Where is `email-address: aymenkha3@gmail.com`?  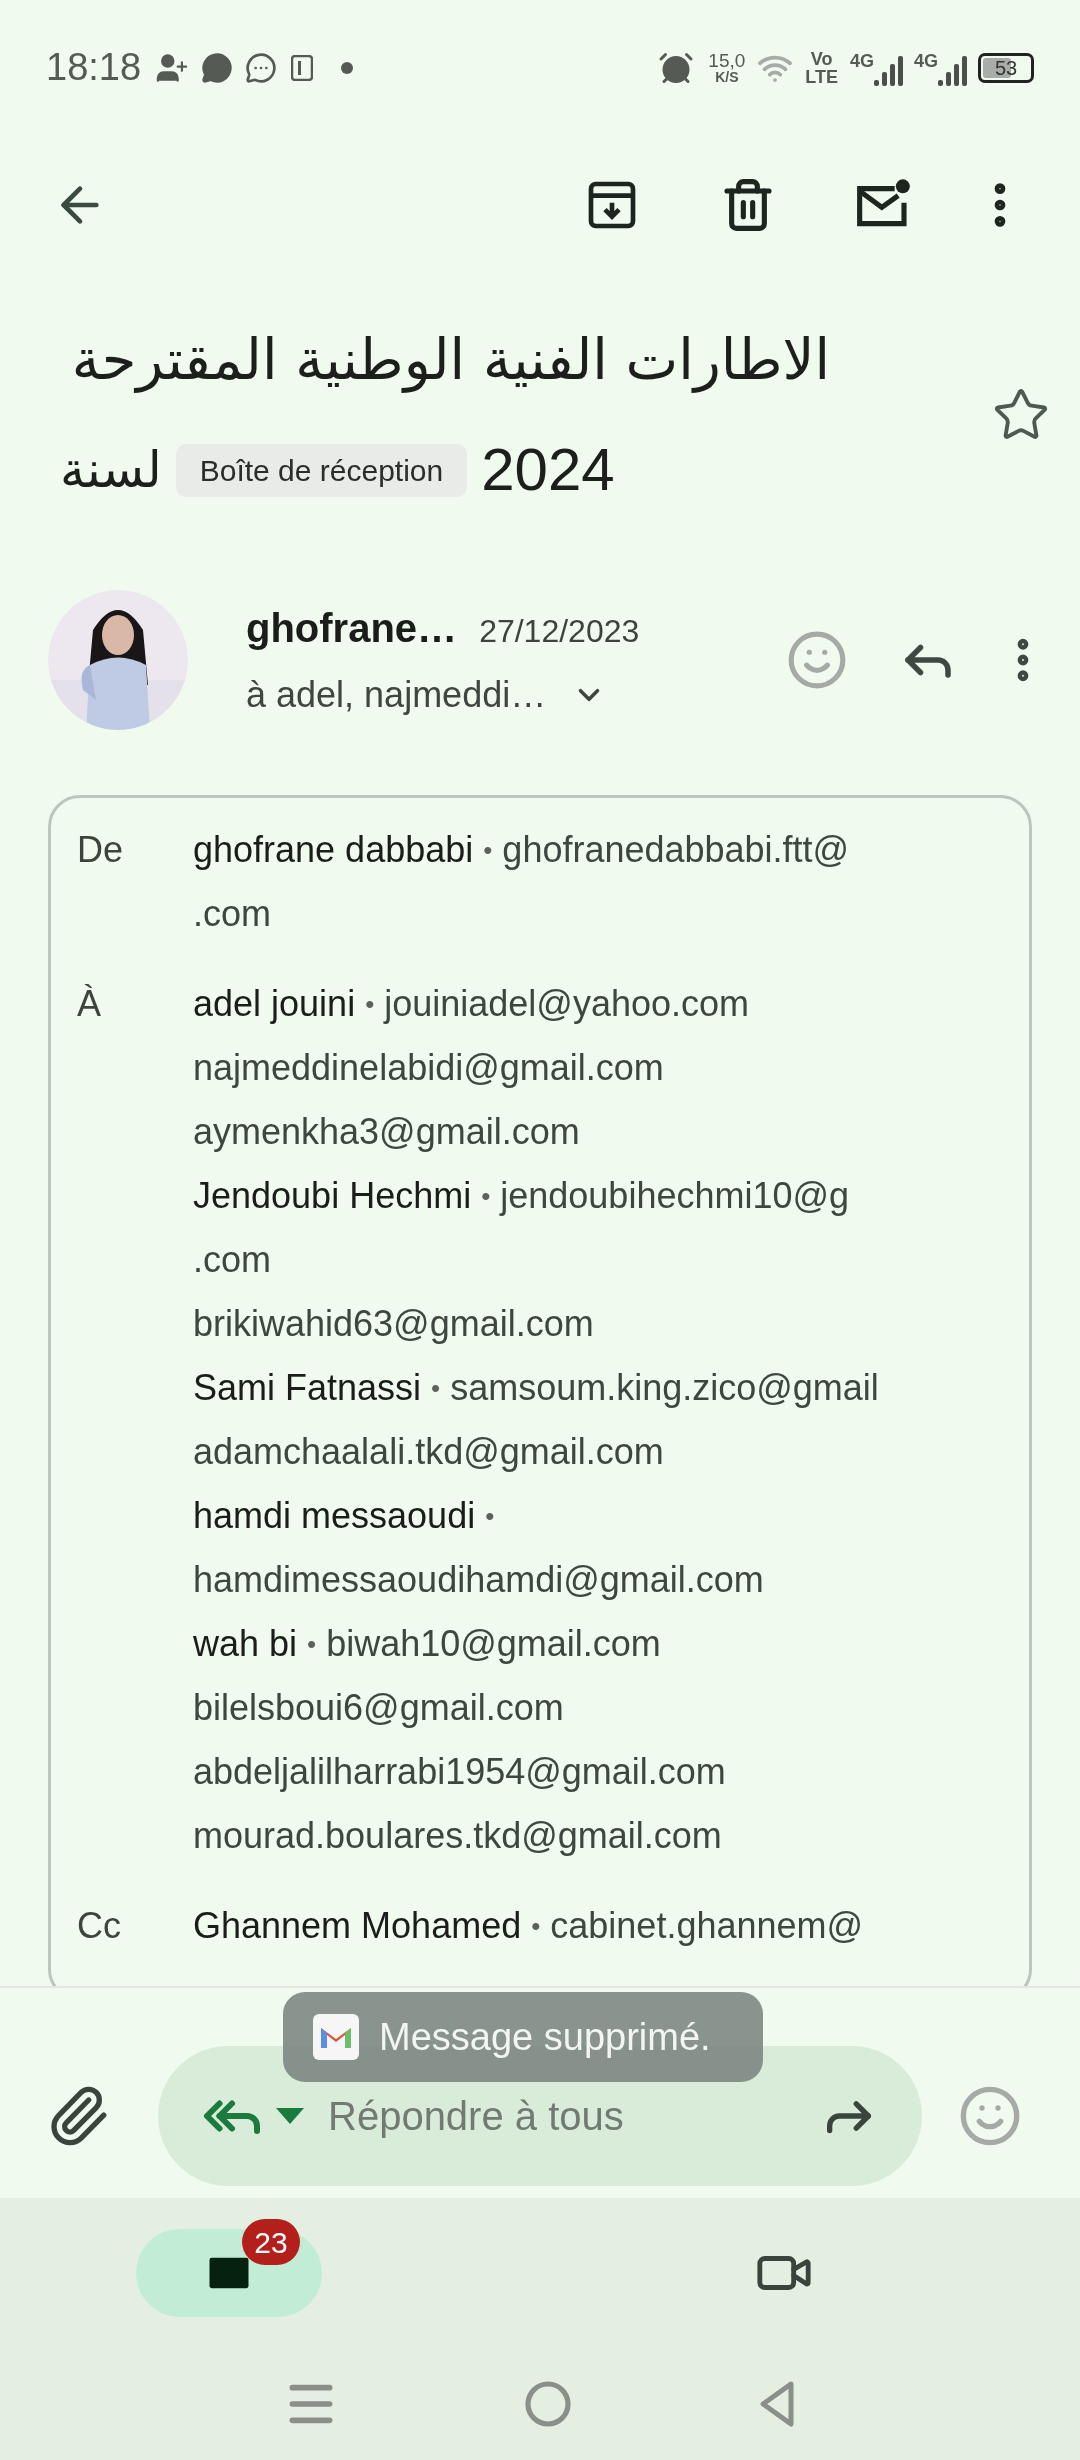
email-address: aymenkha3@gmail.com is located at coordinates (386, 1132).